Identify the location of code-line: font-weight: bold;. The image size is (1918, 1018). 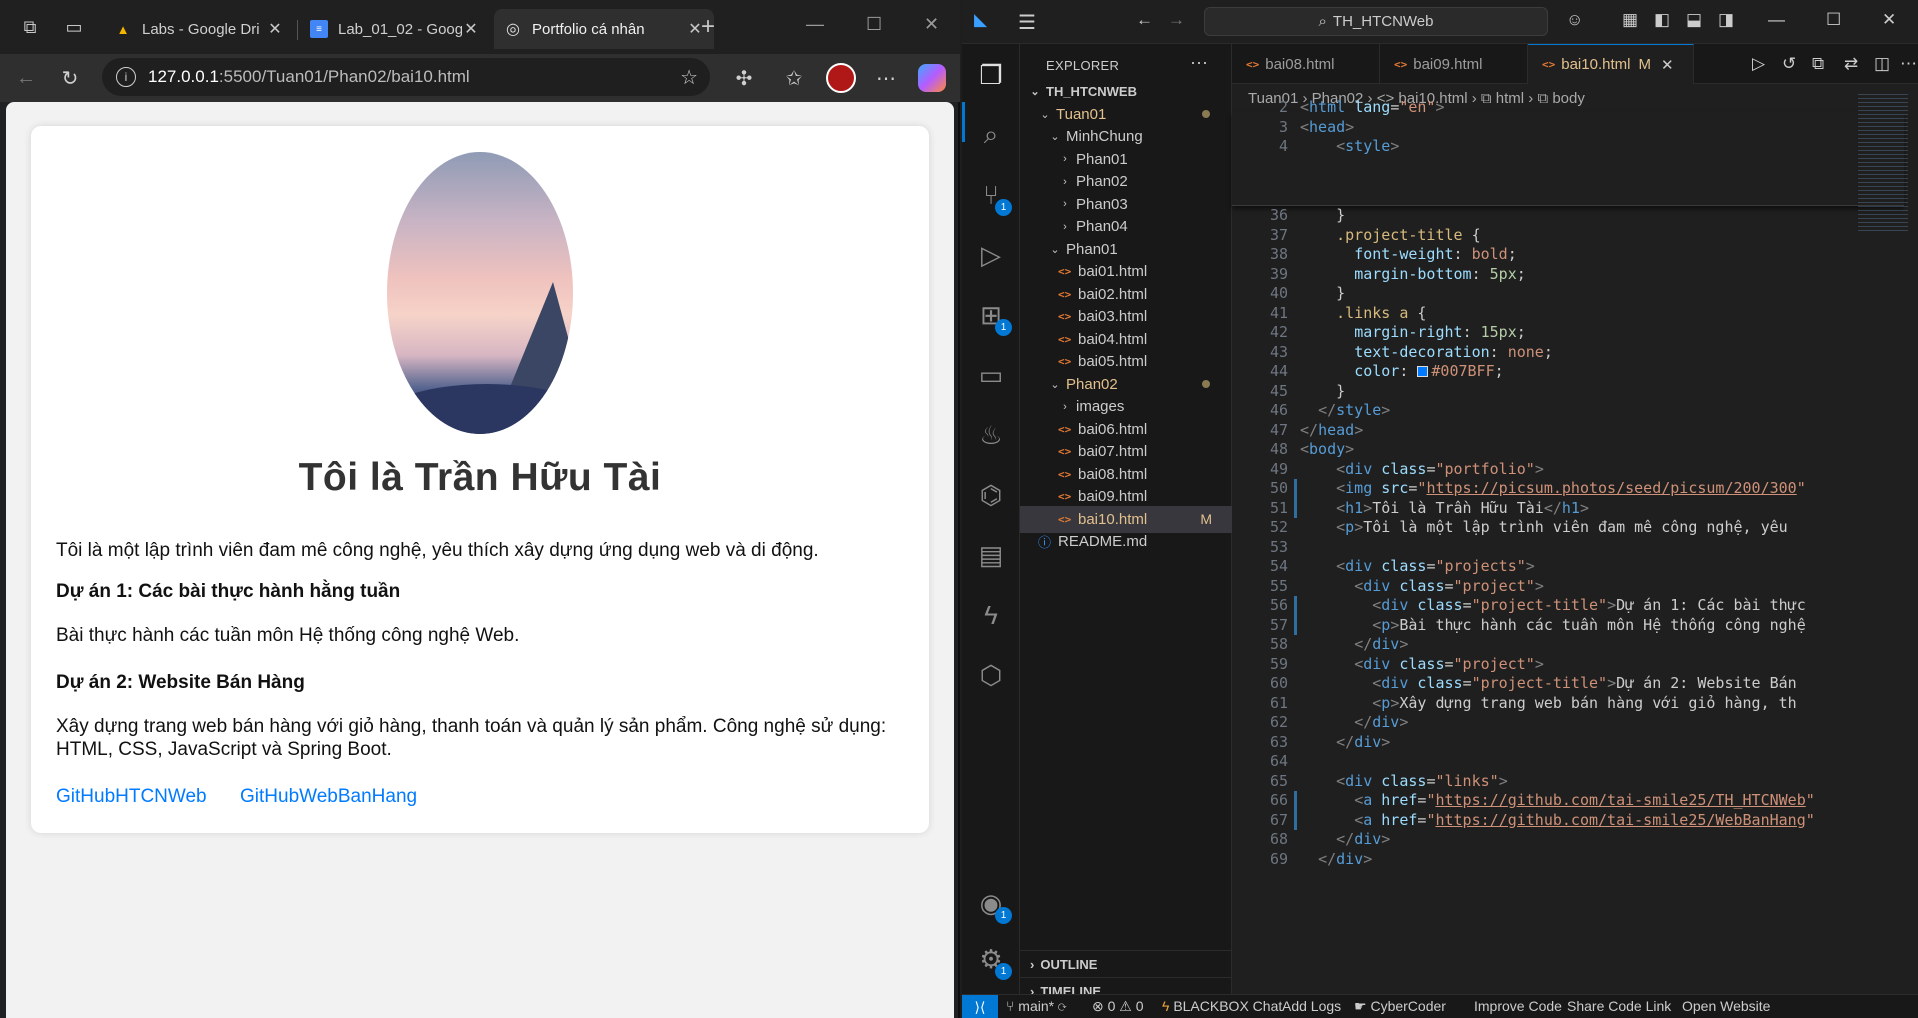
(1573, 254).